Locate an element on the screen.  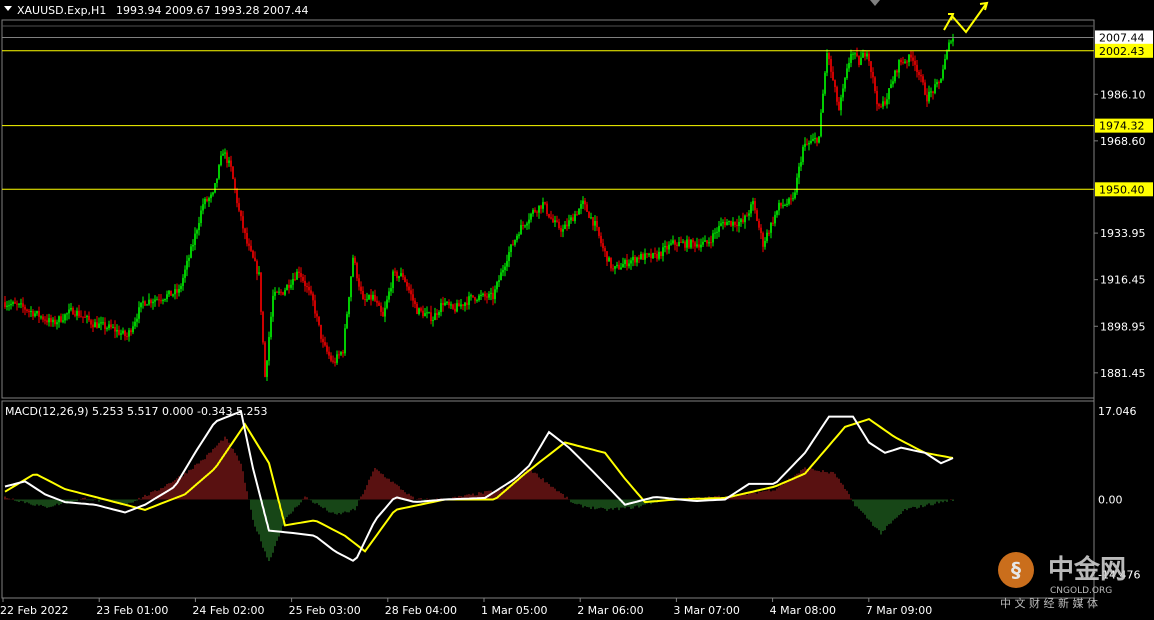
price-tick-label: 1968.60 is located at coordinates (1123, 141).